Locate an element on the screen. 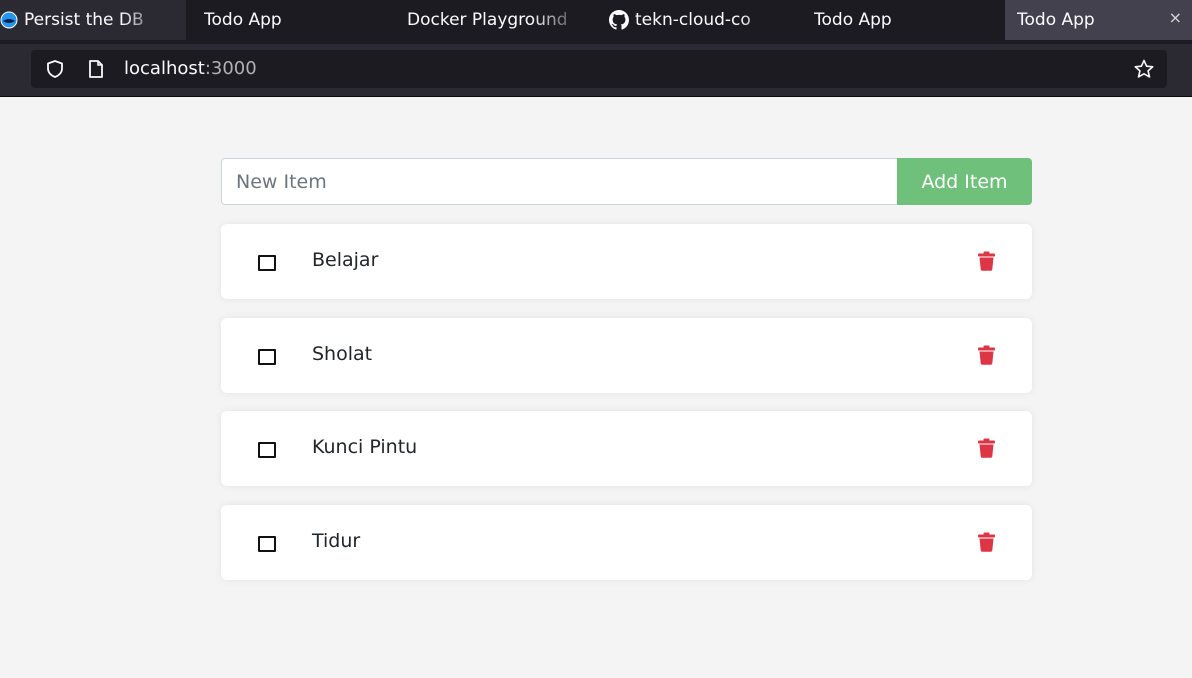 This screenshot has height=678, width=1192. address-bar: localhost:3000 is located at coordinates (599, 69).